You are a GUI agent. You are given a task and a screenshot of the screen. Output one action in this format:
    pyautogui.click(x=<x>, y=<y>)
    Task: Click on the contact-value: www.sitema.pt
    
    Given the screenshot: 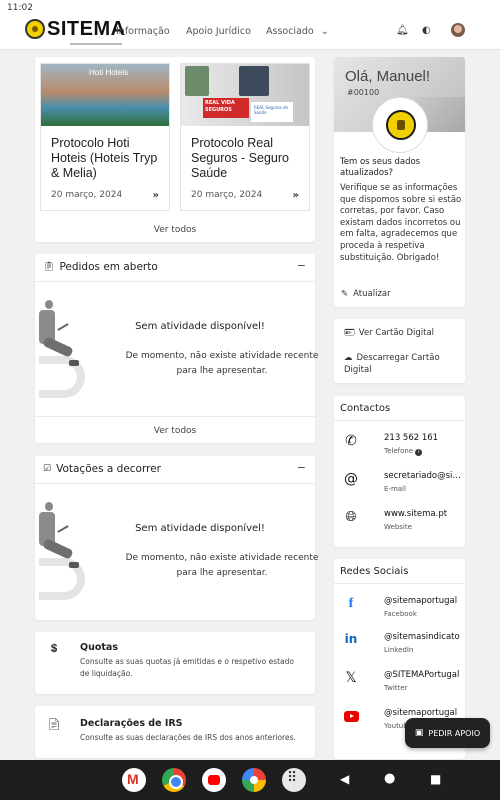 What is the action you would take?
    pyautogui.click(x=416, y=514)
    